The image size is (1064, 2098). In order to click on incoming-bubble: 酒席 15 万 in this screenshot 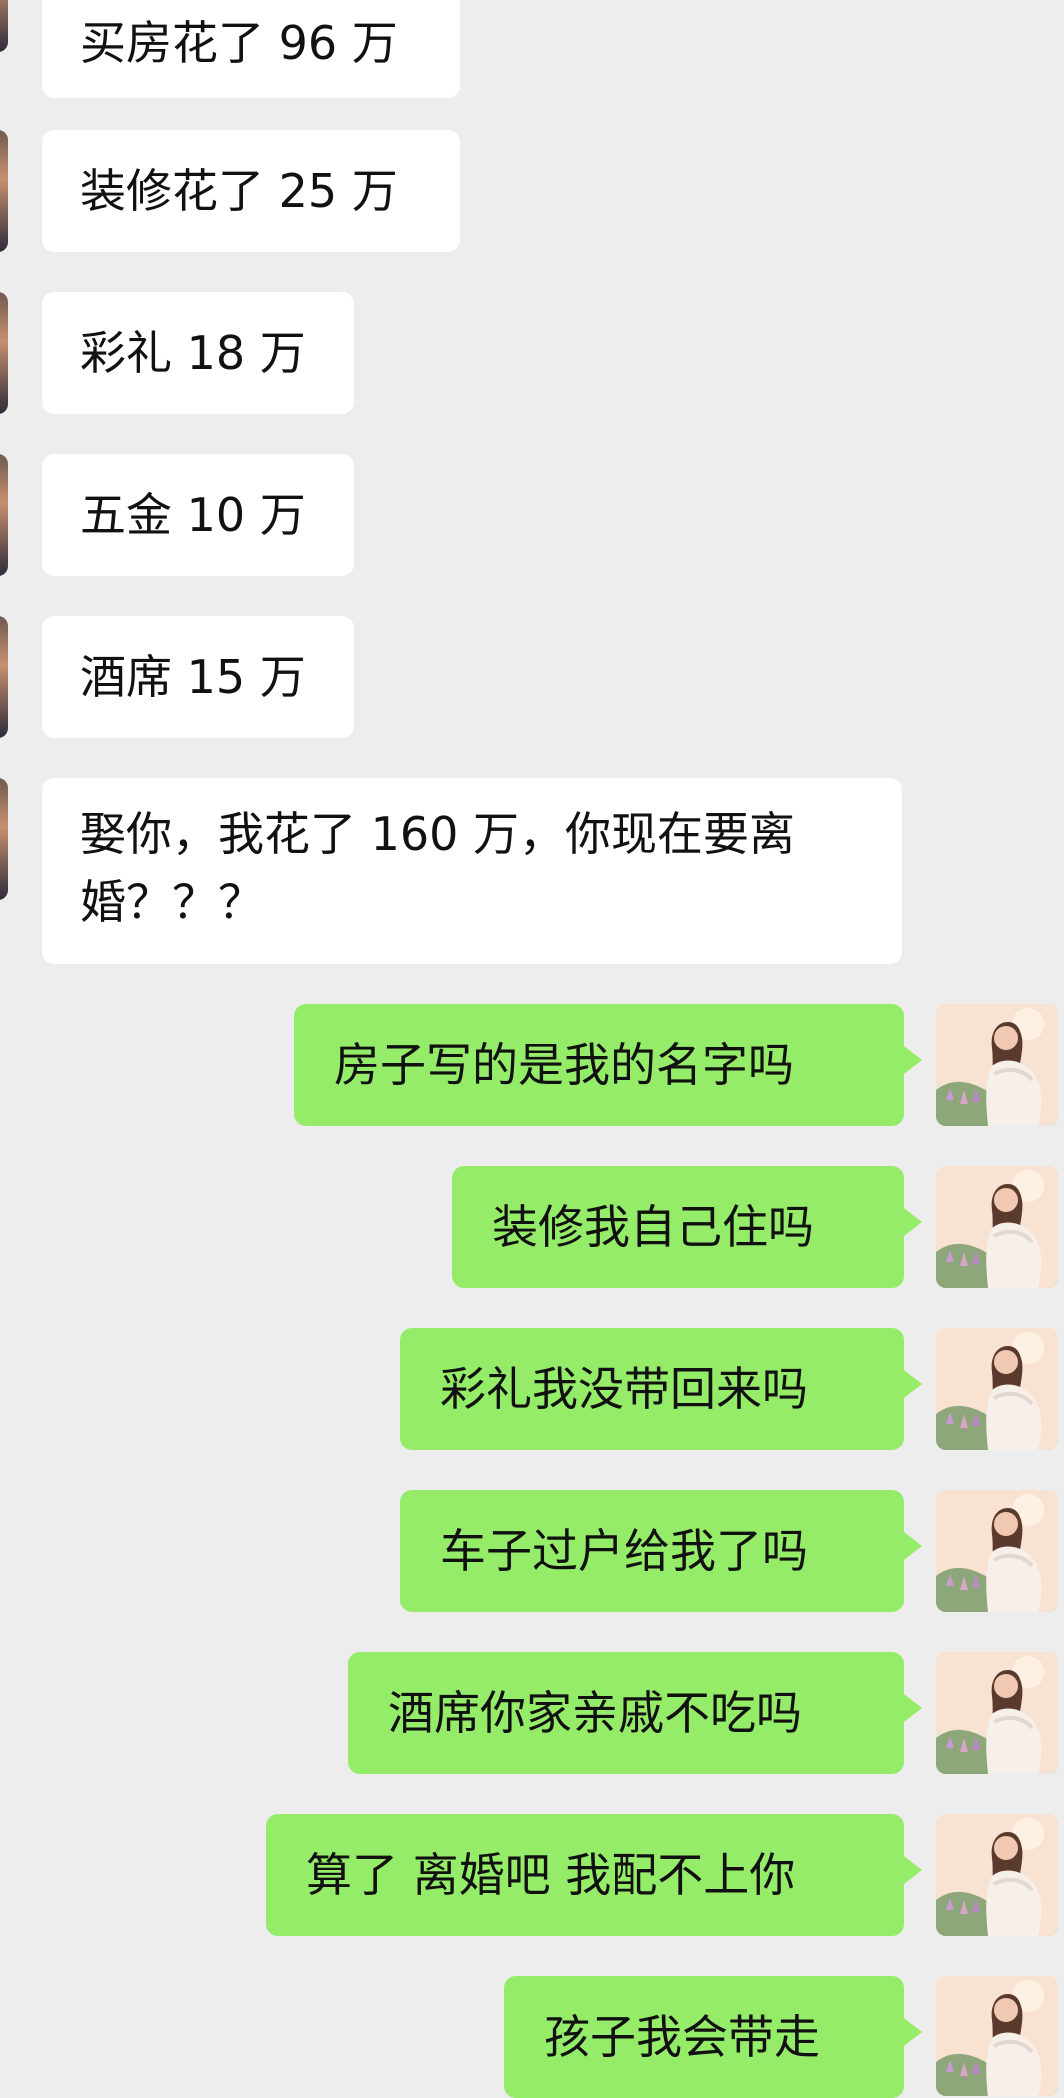, I will do `click(198, 677)`.